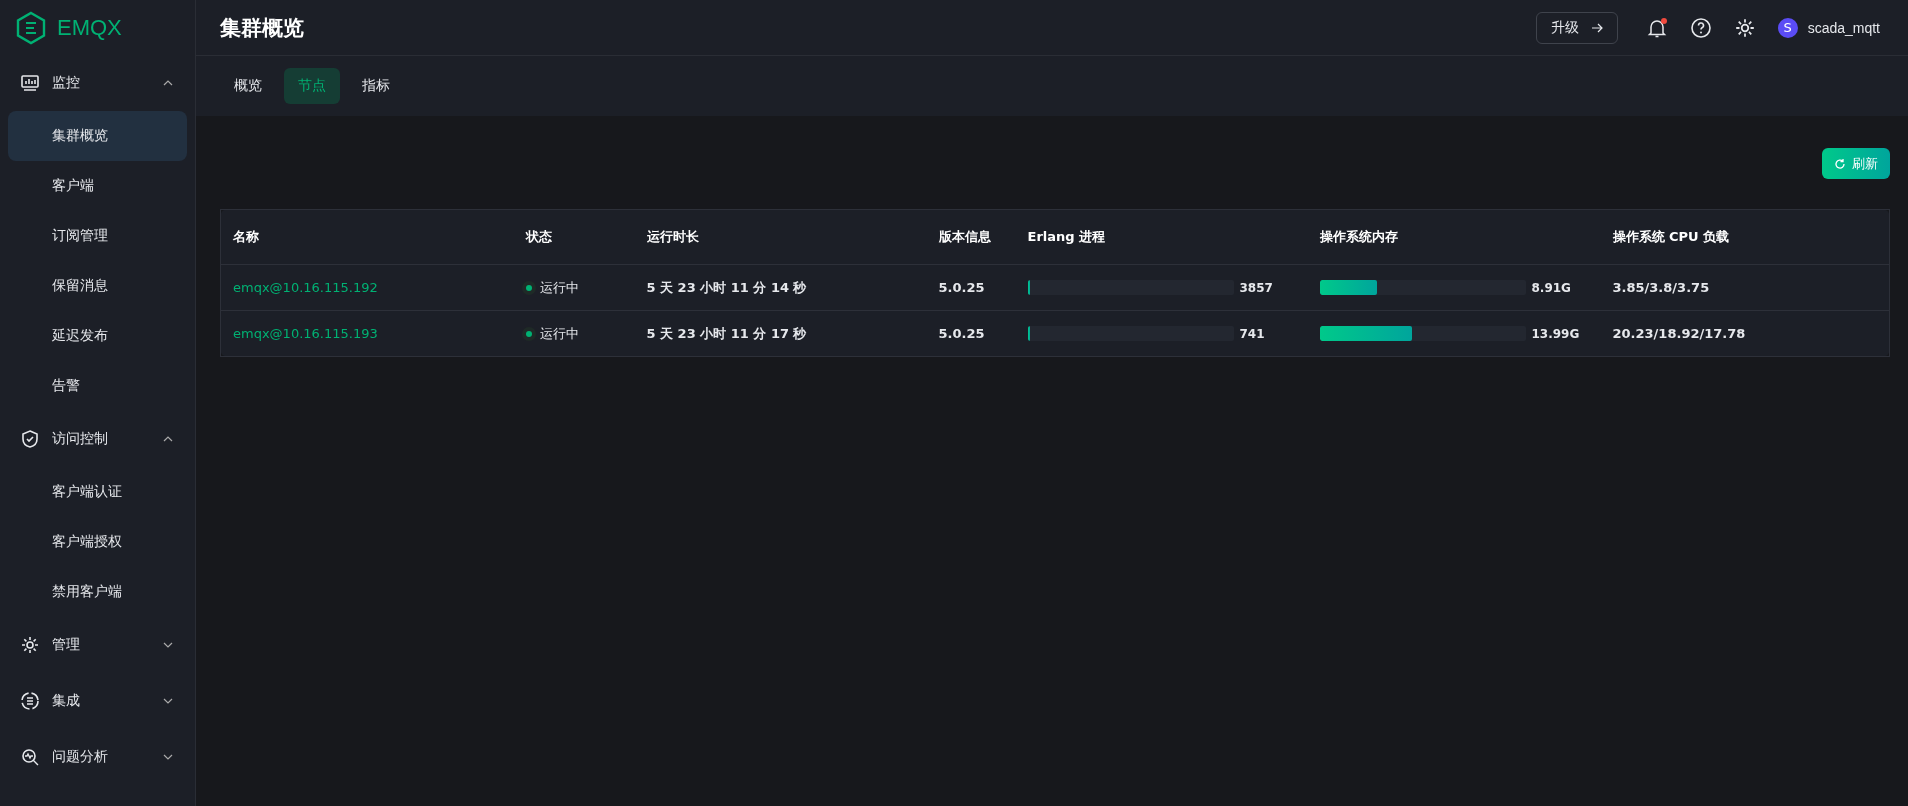 This screenshot has width=1908, height=806. I want to click on logo-text: EMQX, so click(89, 27).